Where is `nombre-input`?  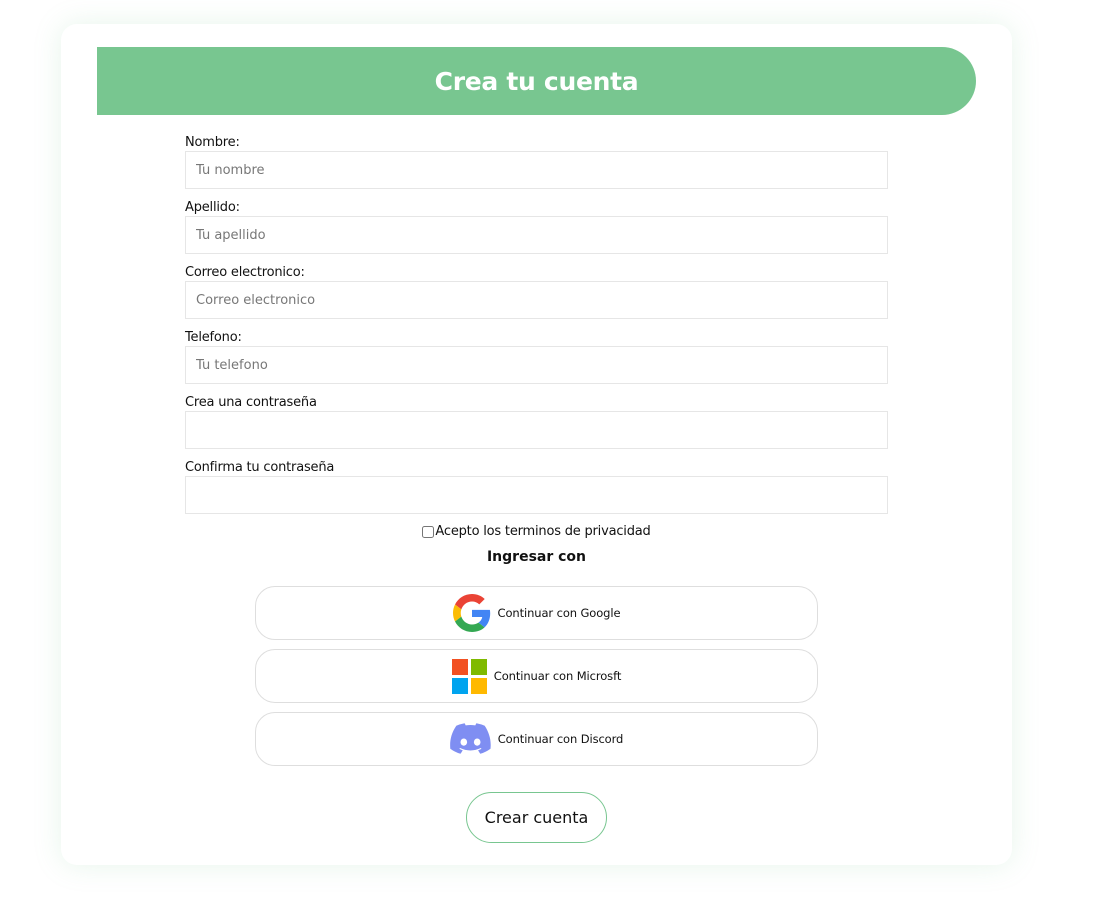
nombre-input is located at coordinates (536, 170).